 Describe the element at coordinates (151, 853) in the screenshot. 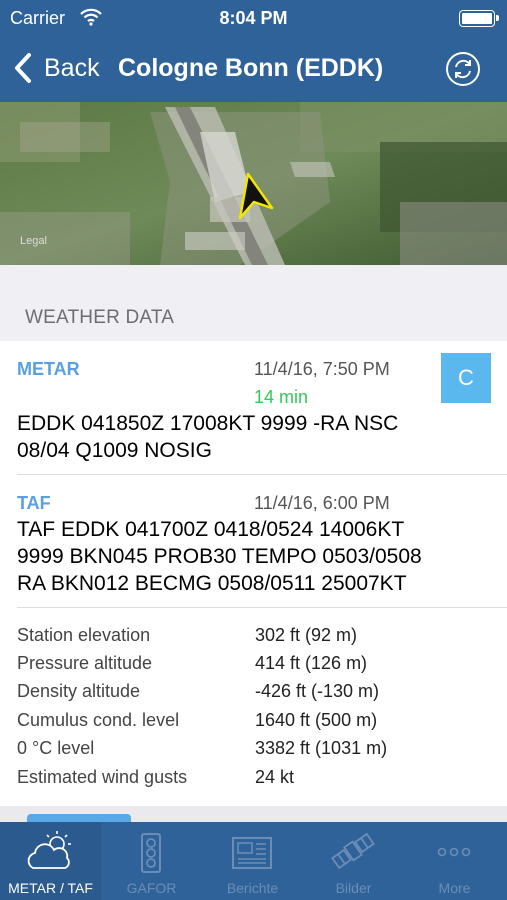

I see `traffic-light-icon` at that location.